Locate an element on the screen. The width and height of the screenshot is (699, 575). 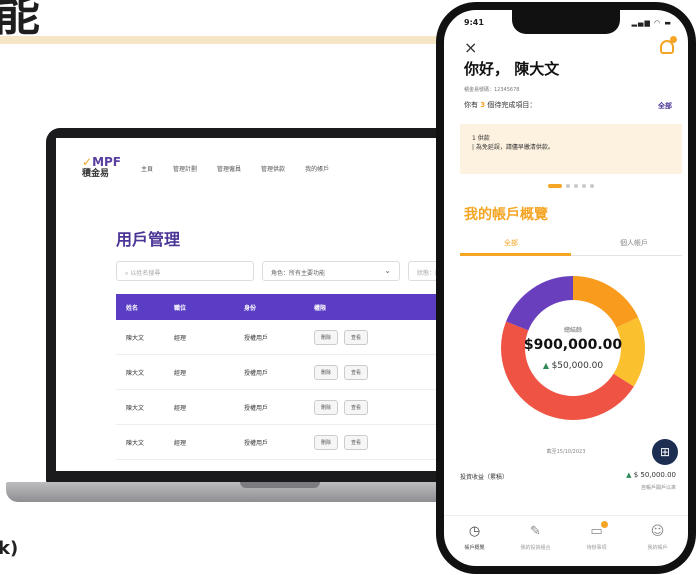
returns-amount: $ 50,000.00 is located at coordinates (654, 475).